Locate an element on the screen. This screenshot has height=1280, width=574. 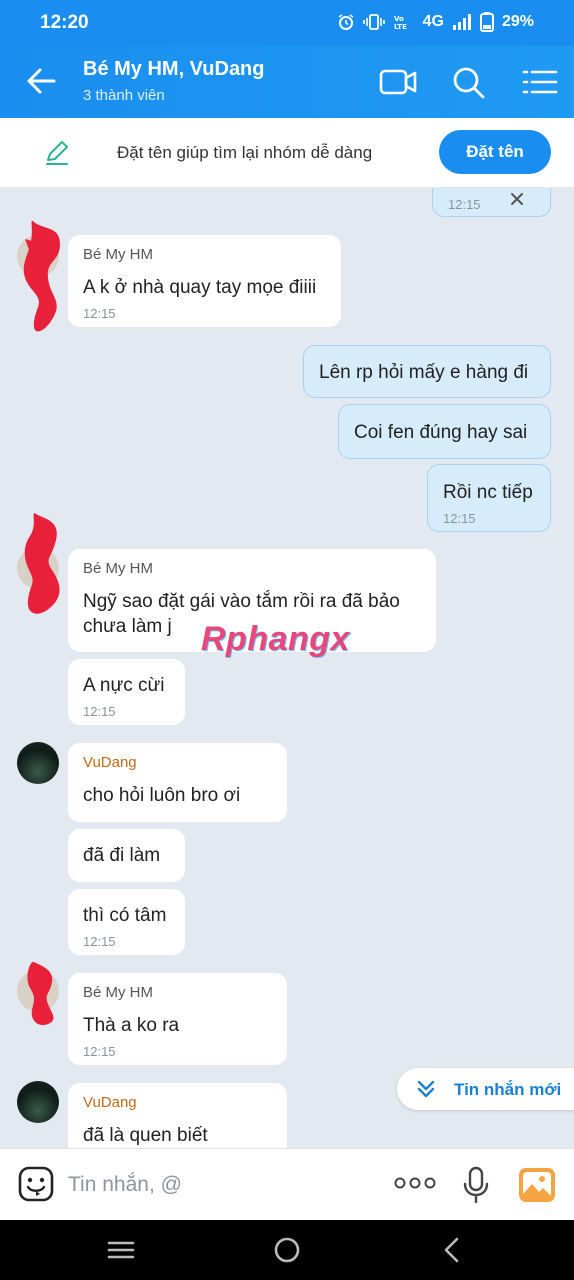
message-bubble-incoming: VuDang cho hỏi luôn bro ơi is located at coordinates (177, 782).